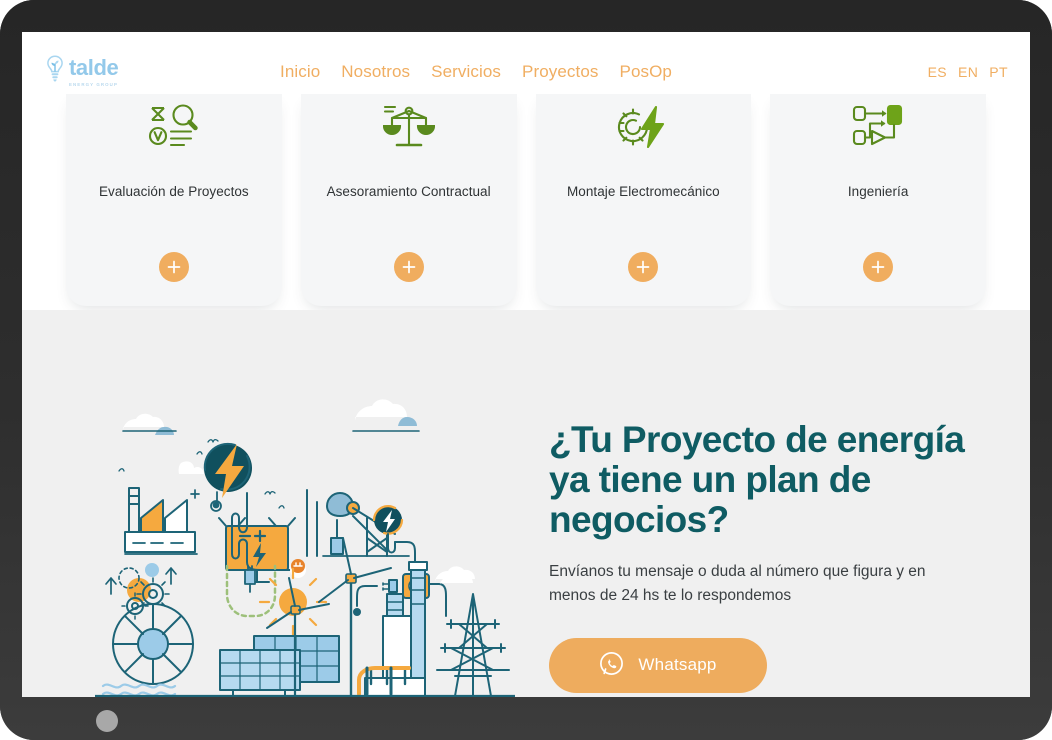 Image resolution: width=1052 pixels, height=740 pixels. What do you see at coordinates (937, 72) in the screenshot?
I see `lang-option-es: ES` at bounding box center [937, 72].